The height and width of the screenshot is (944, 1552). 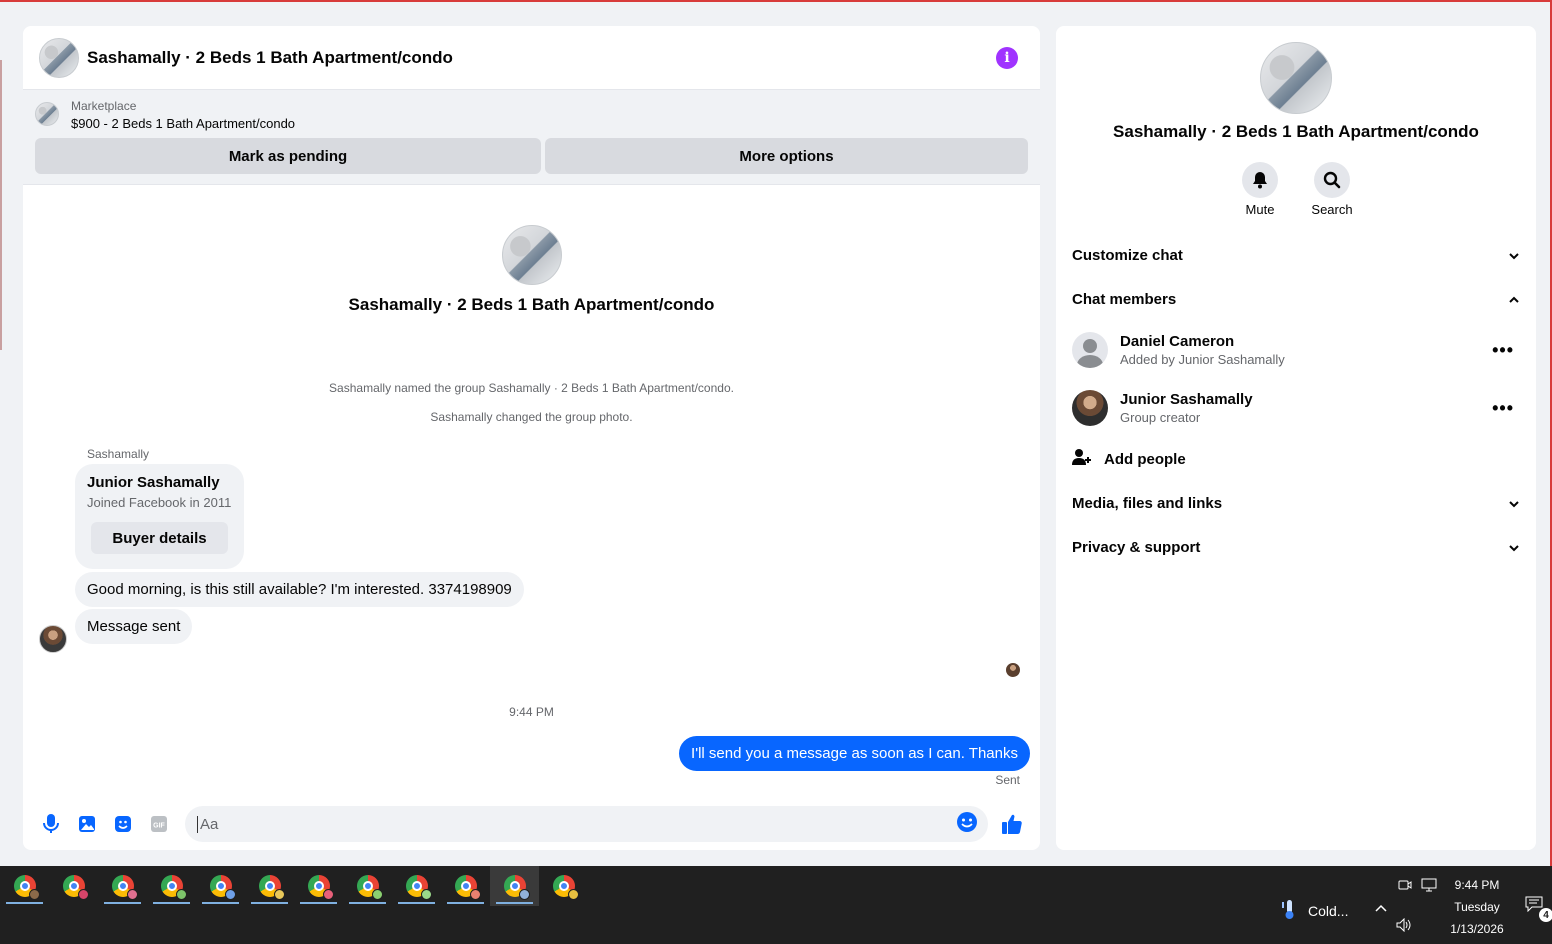 What do you see at coordinates (1260, 209) in the screenshot?
I see `mute-label: Mute` at bounding box center [1260, 209].